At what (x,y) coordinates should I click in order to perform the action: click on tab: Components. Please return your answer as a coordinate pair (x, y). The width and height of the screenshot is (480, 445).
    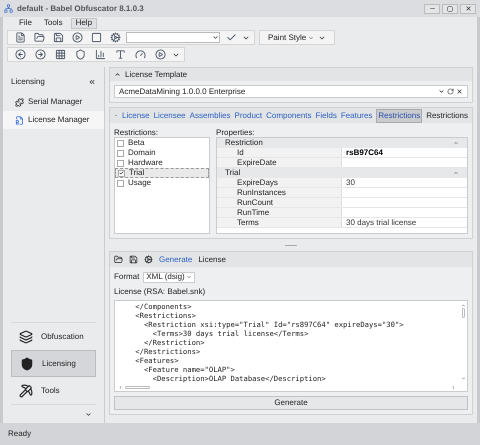
    Looking at the image, I should click on (289, 116).